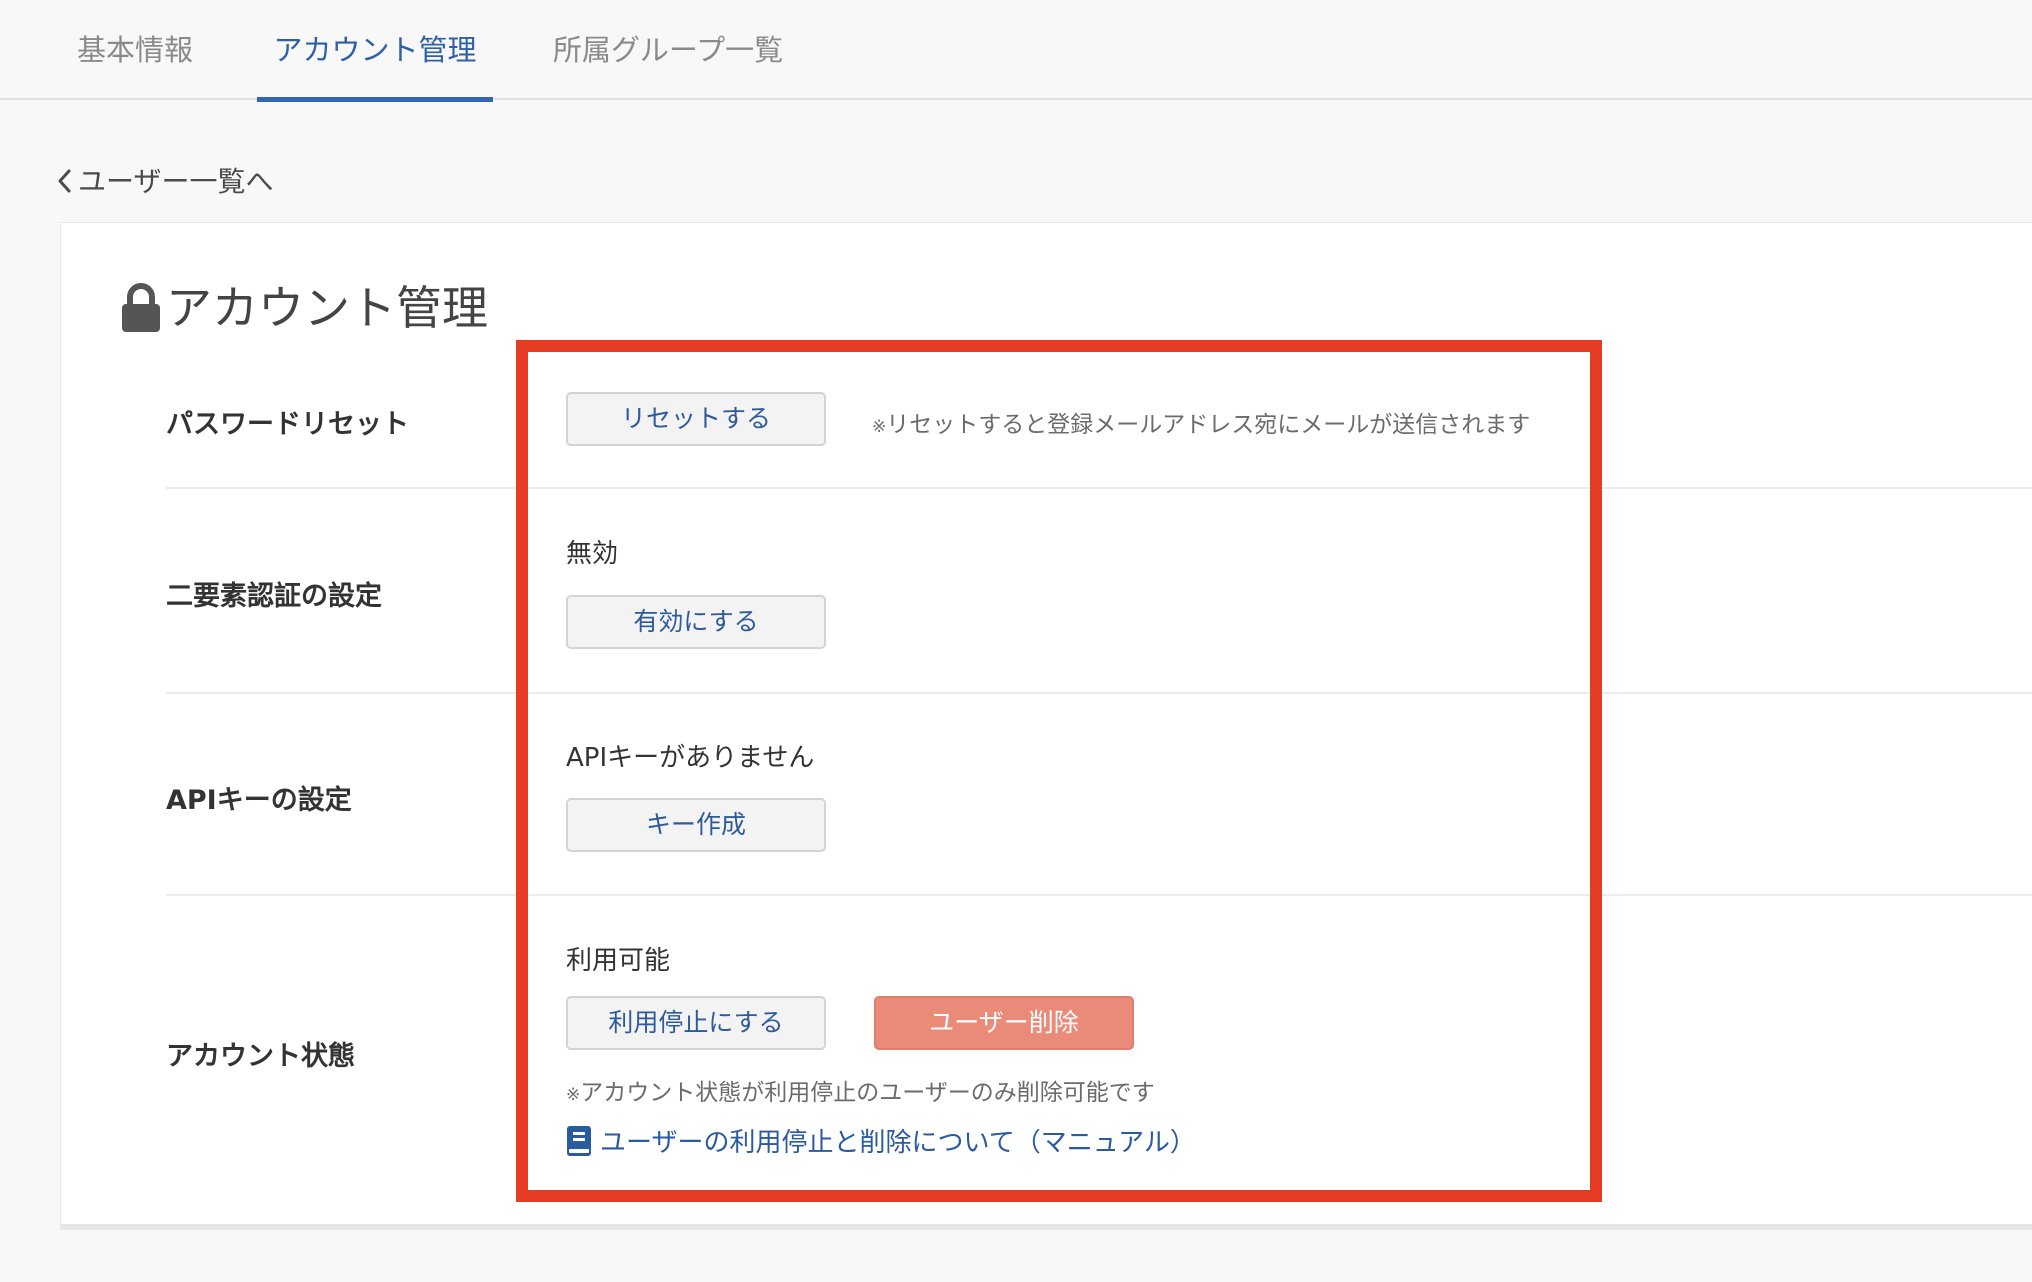  What do you see at coordinates (696, 622) in the screenshot?
I see `enable-two-factor-button: 有効にする` at bounding box center [696, 622].